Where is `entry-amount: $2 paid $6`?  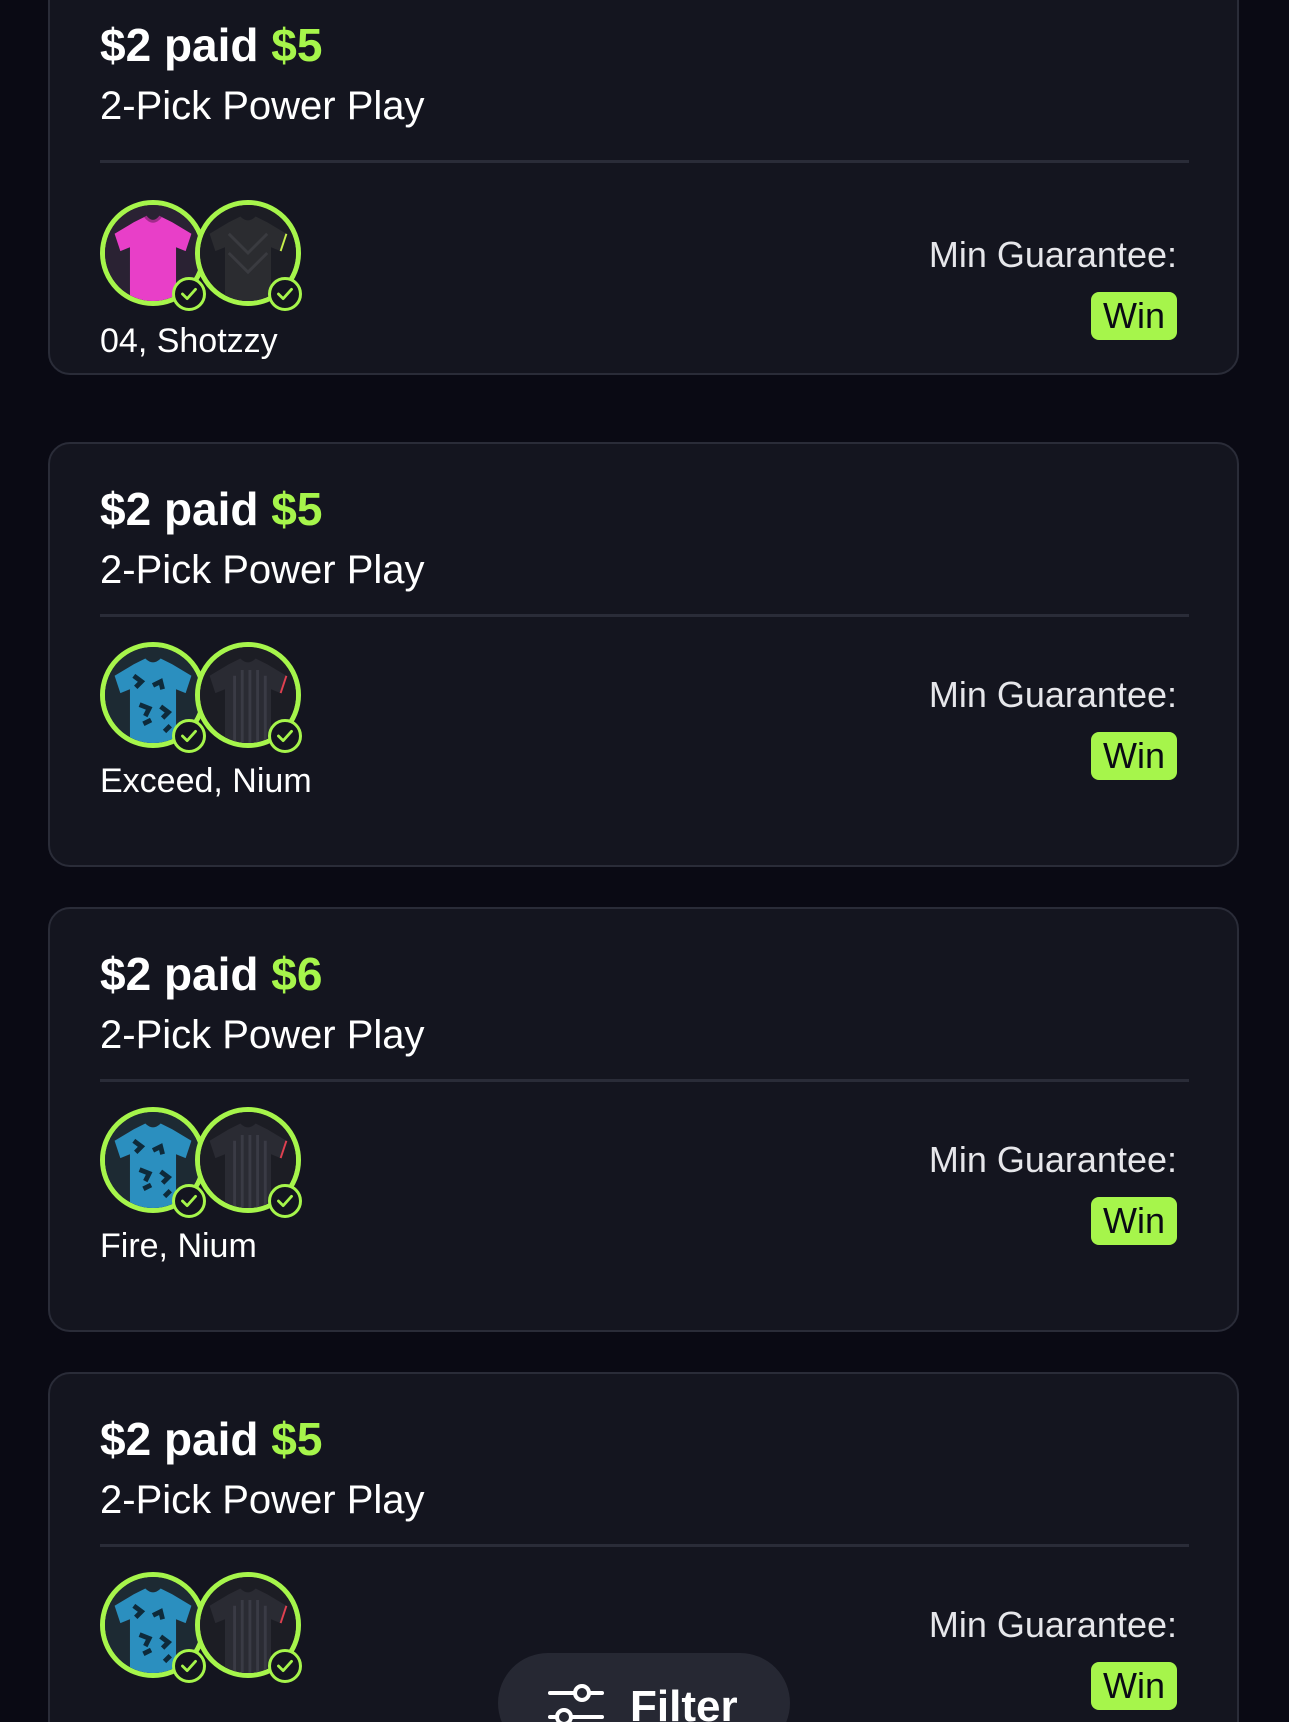
entry-amount: $2 paid $6 is located at coordinates (262, 974).